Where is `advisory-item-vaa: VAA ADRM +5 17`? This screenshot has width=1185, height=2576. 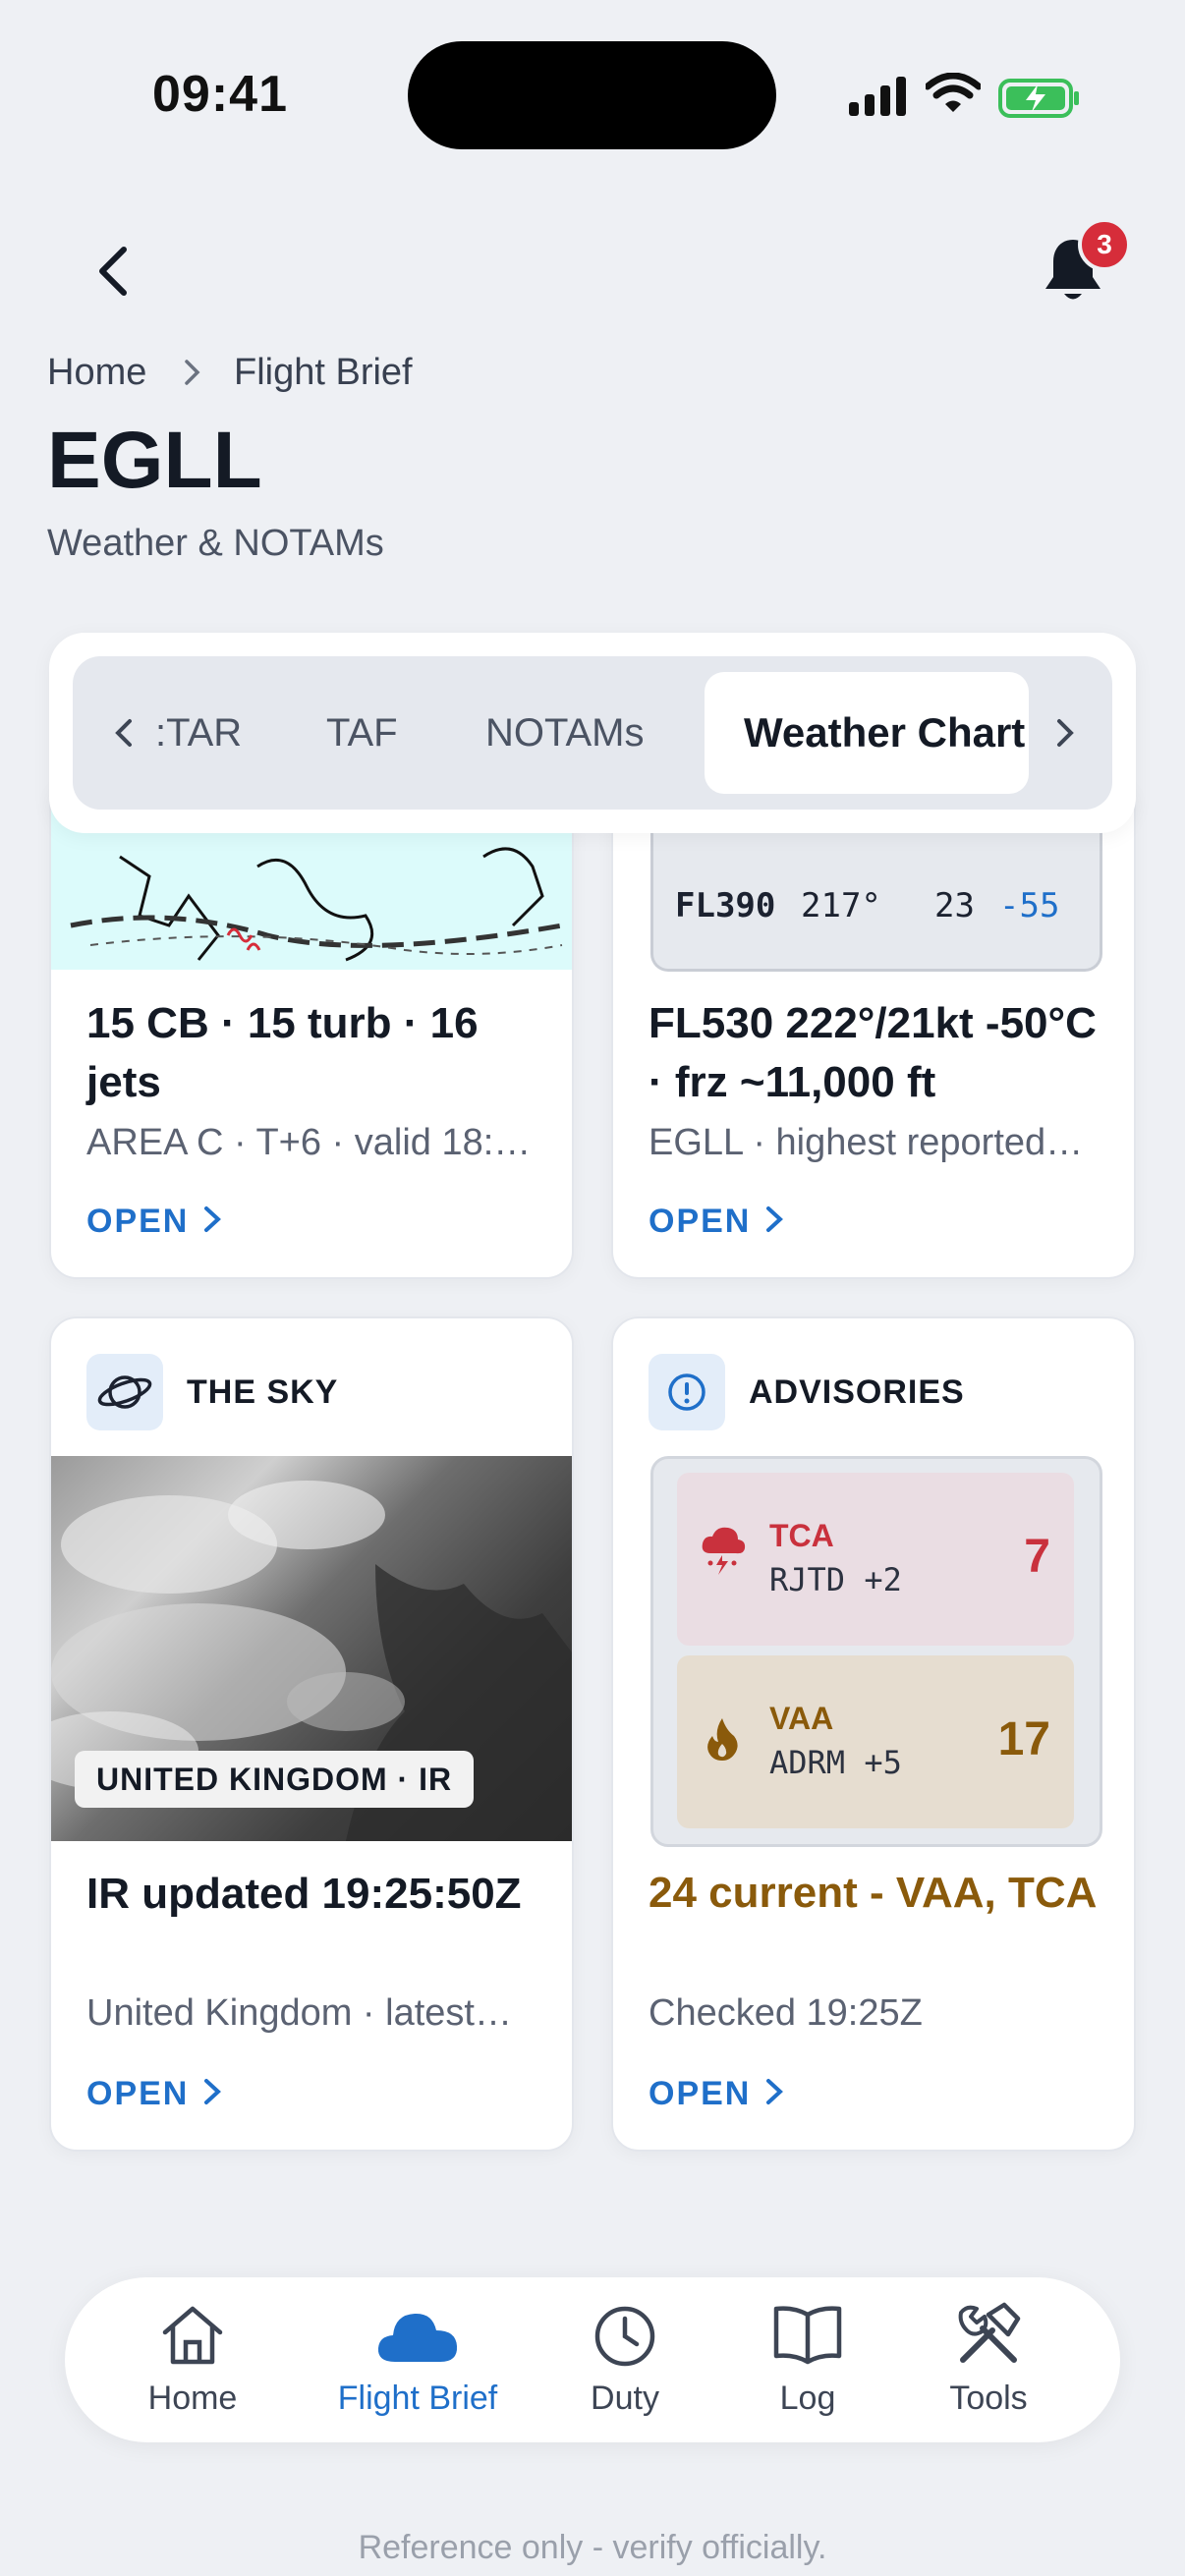
advisory-item-vaa: VAA ADRM +5 17 is located at coordinates (876, 1741).